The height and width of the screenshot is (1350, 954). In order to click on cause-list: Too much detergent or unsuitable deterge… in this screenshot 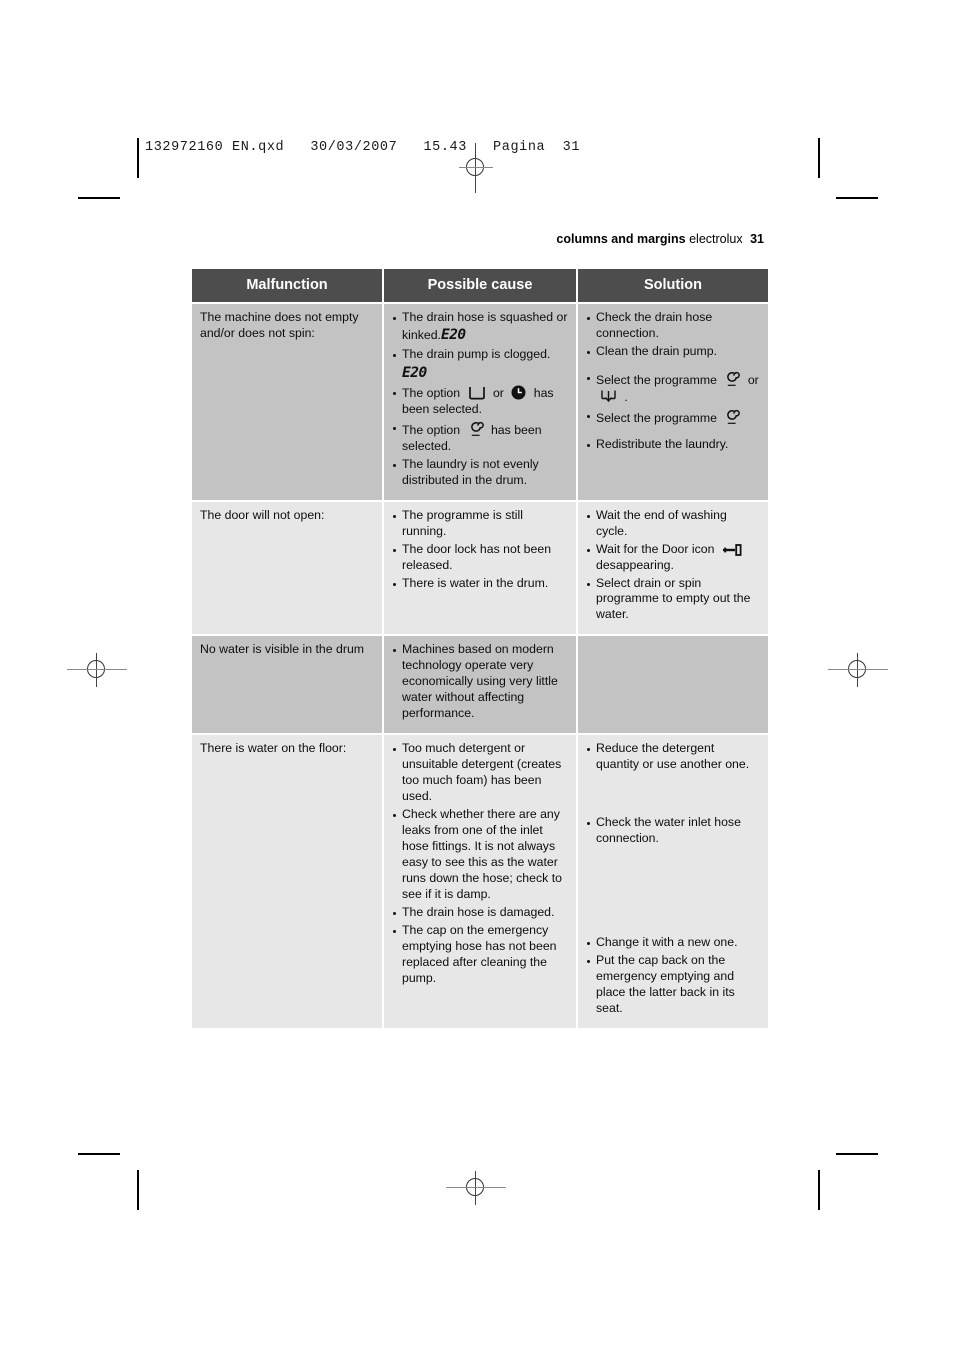, I will do `click(480, 864)`.